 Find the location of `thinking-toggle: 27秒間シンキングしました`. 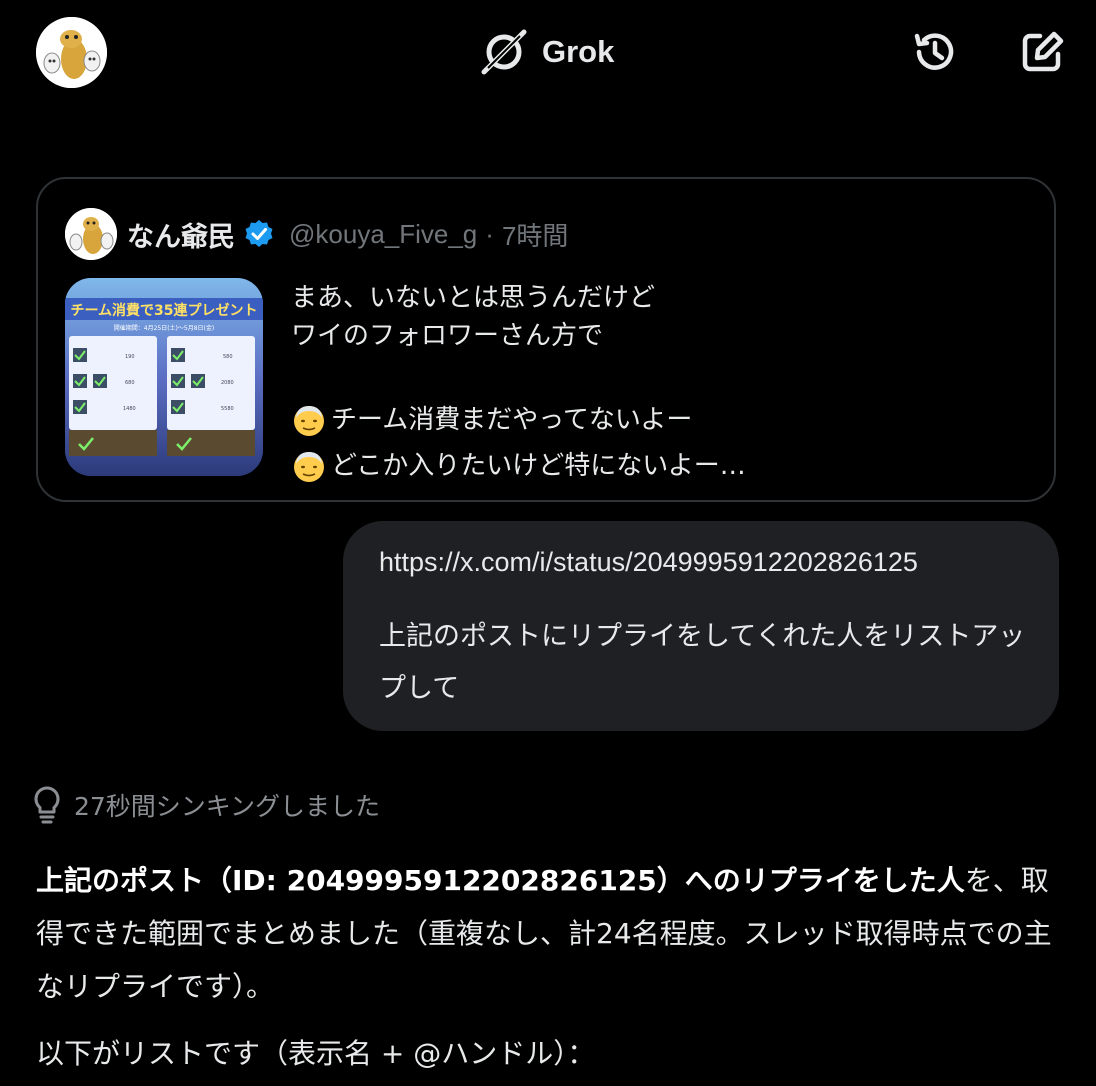

thinking-toggle: 27秒間シンキングしました is located at coordinates (206, 805).